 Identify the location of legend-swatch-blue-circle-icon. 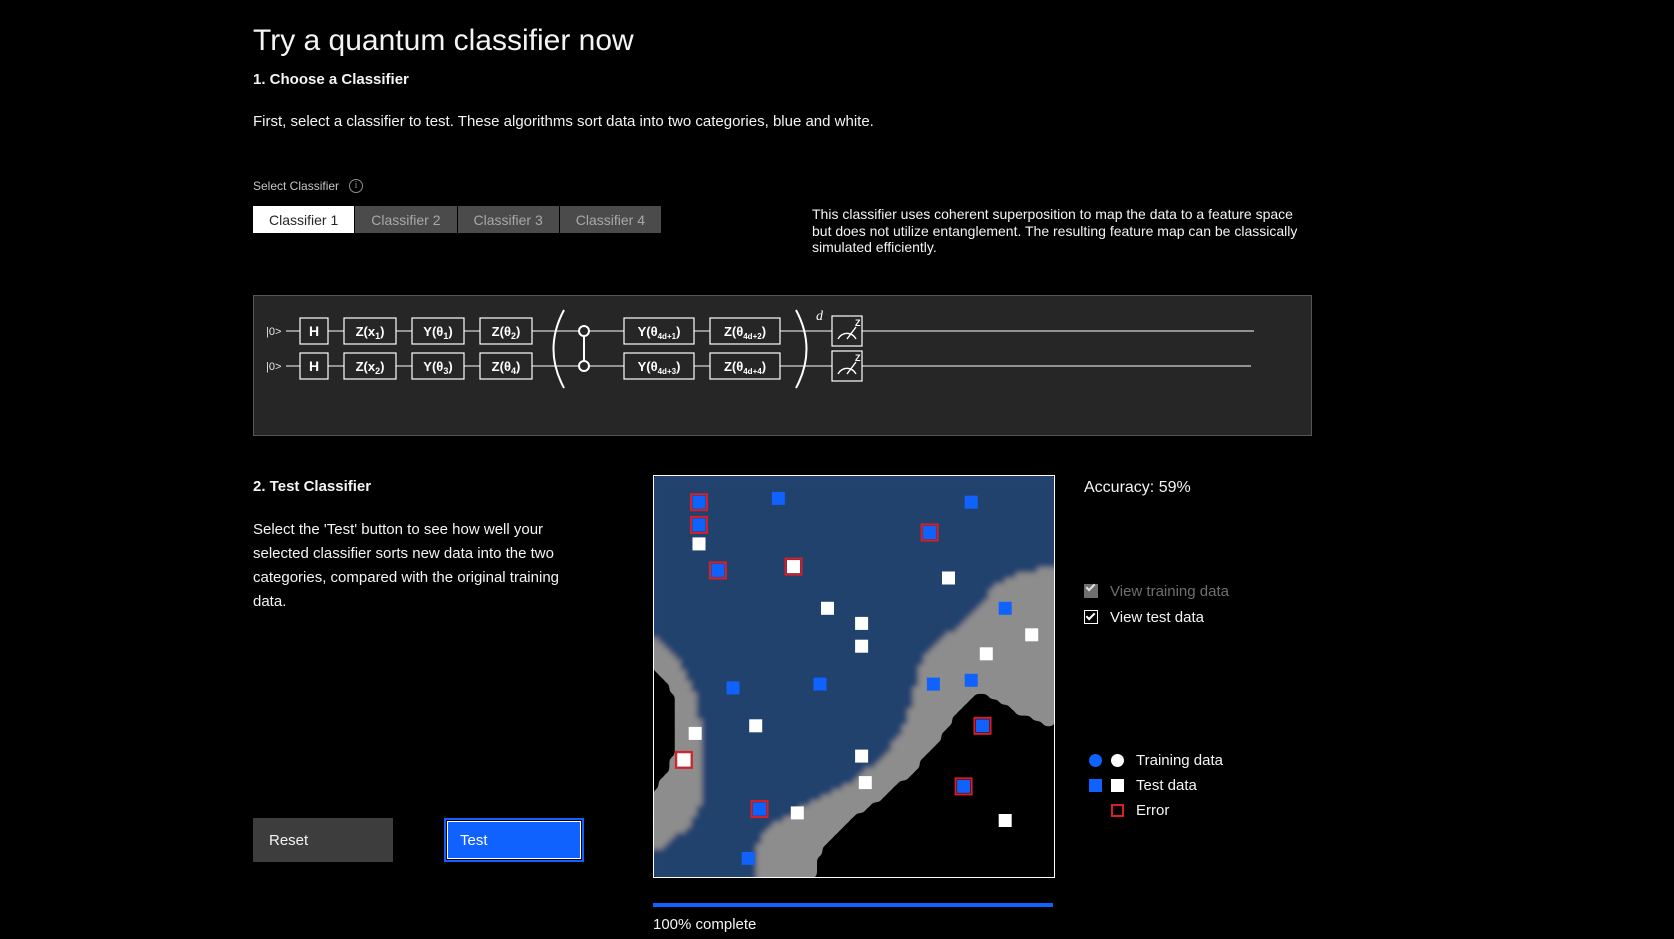
(1095, 760).